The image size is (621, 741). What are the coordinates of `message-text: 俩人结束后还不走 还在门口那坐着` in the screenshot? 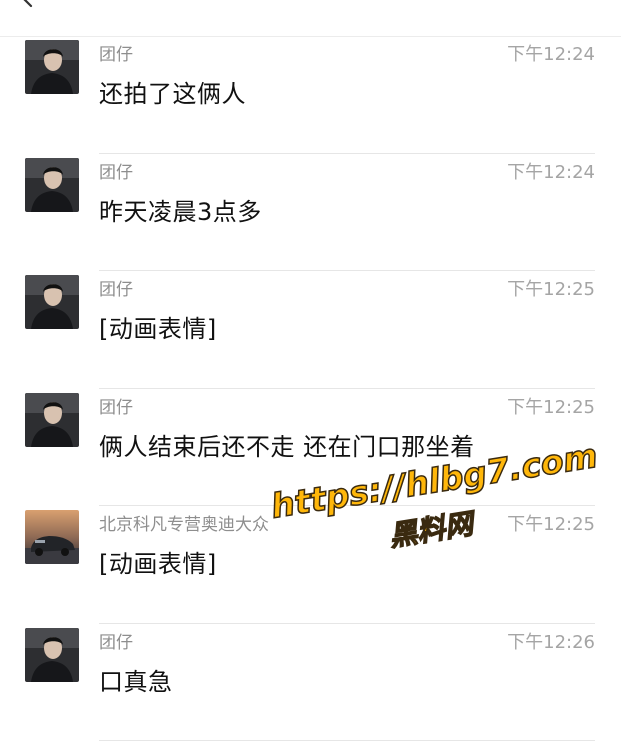 It's located at (287, 444).